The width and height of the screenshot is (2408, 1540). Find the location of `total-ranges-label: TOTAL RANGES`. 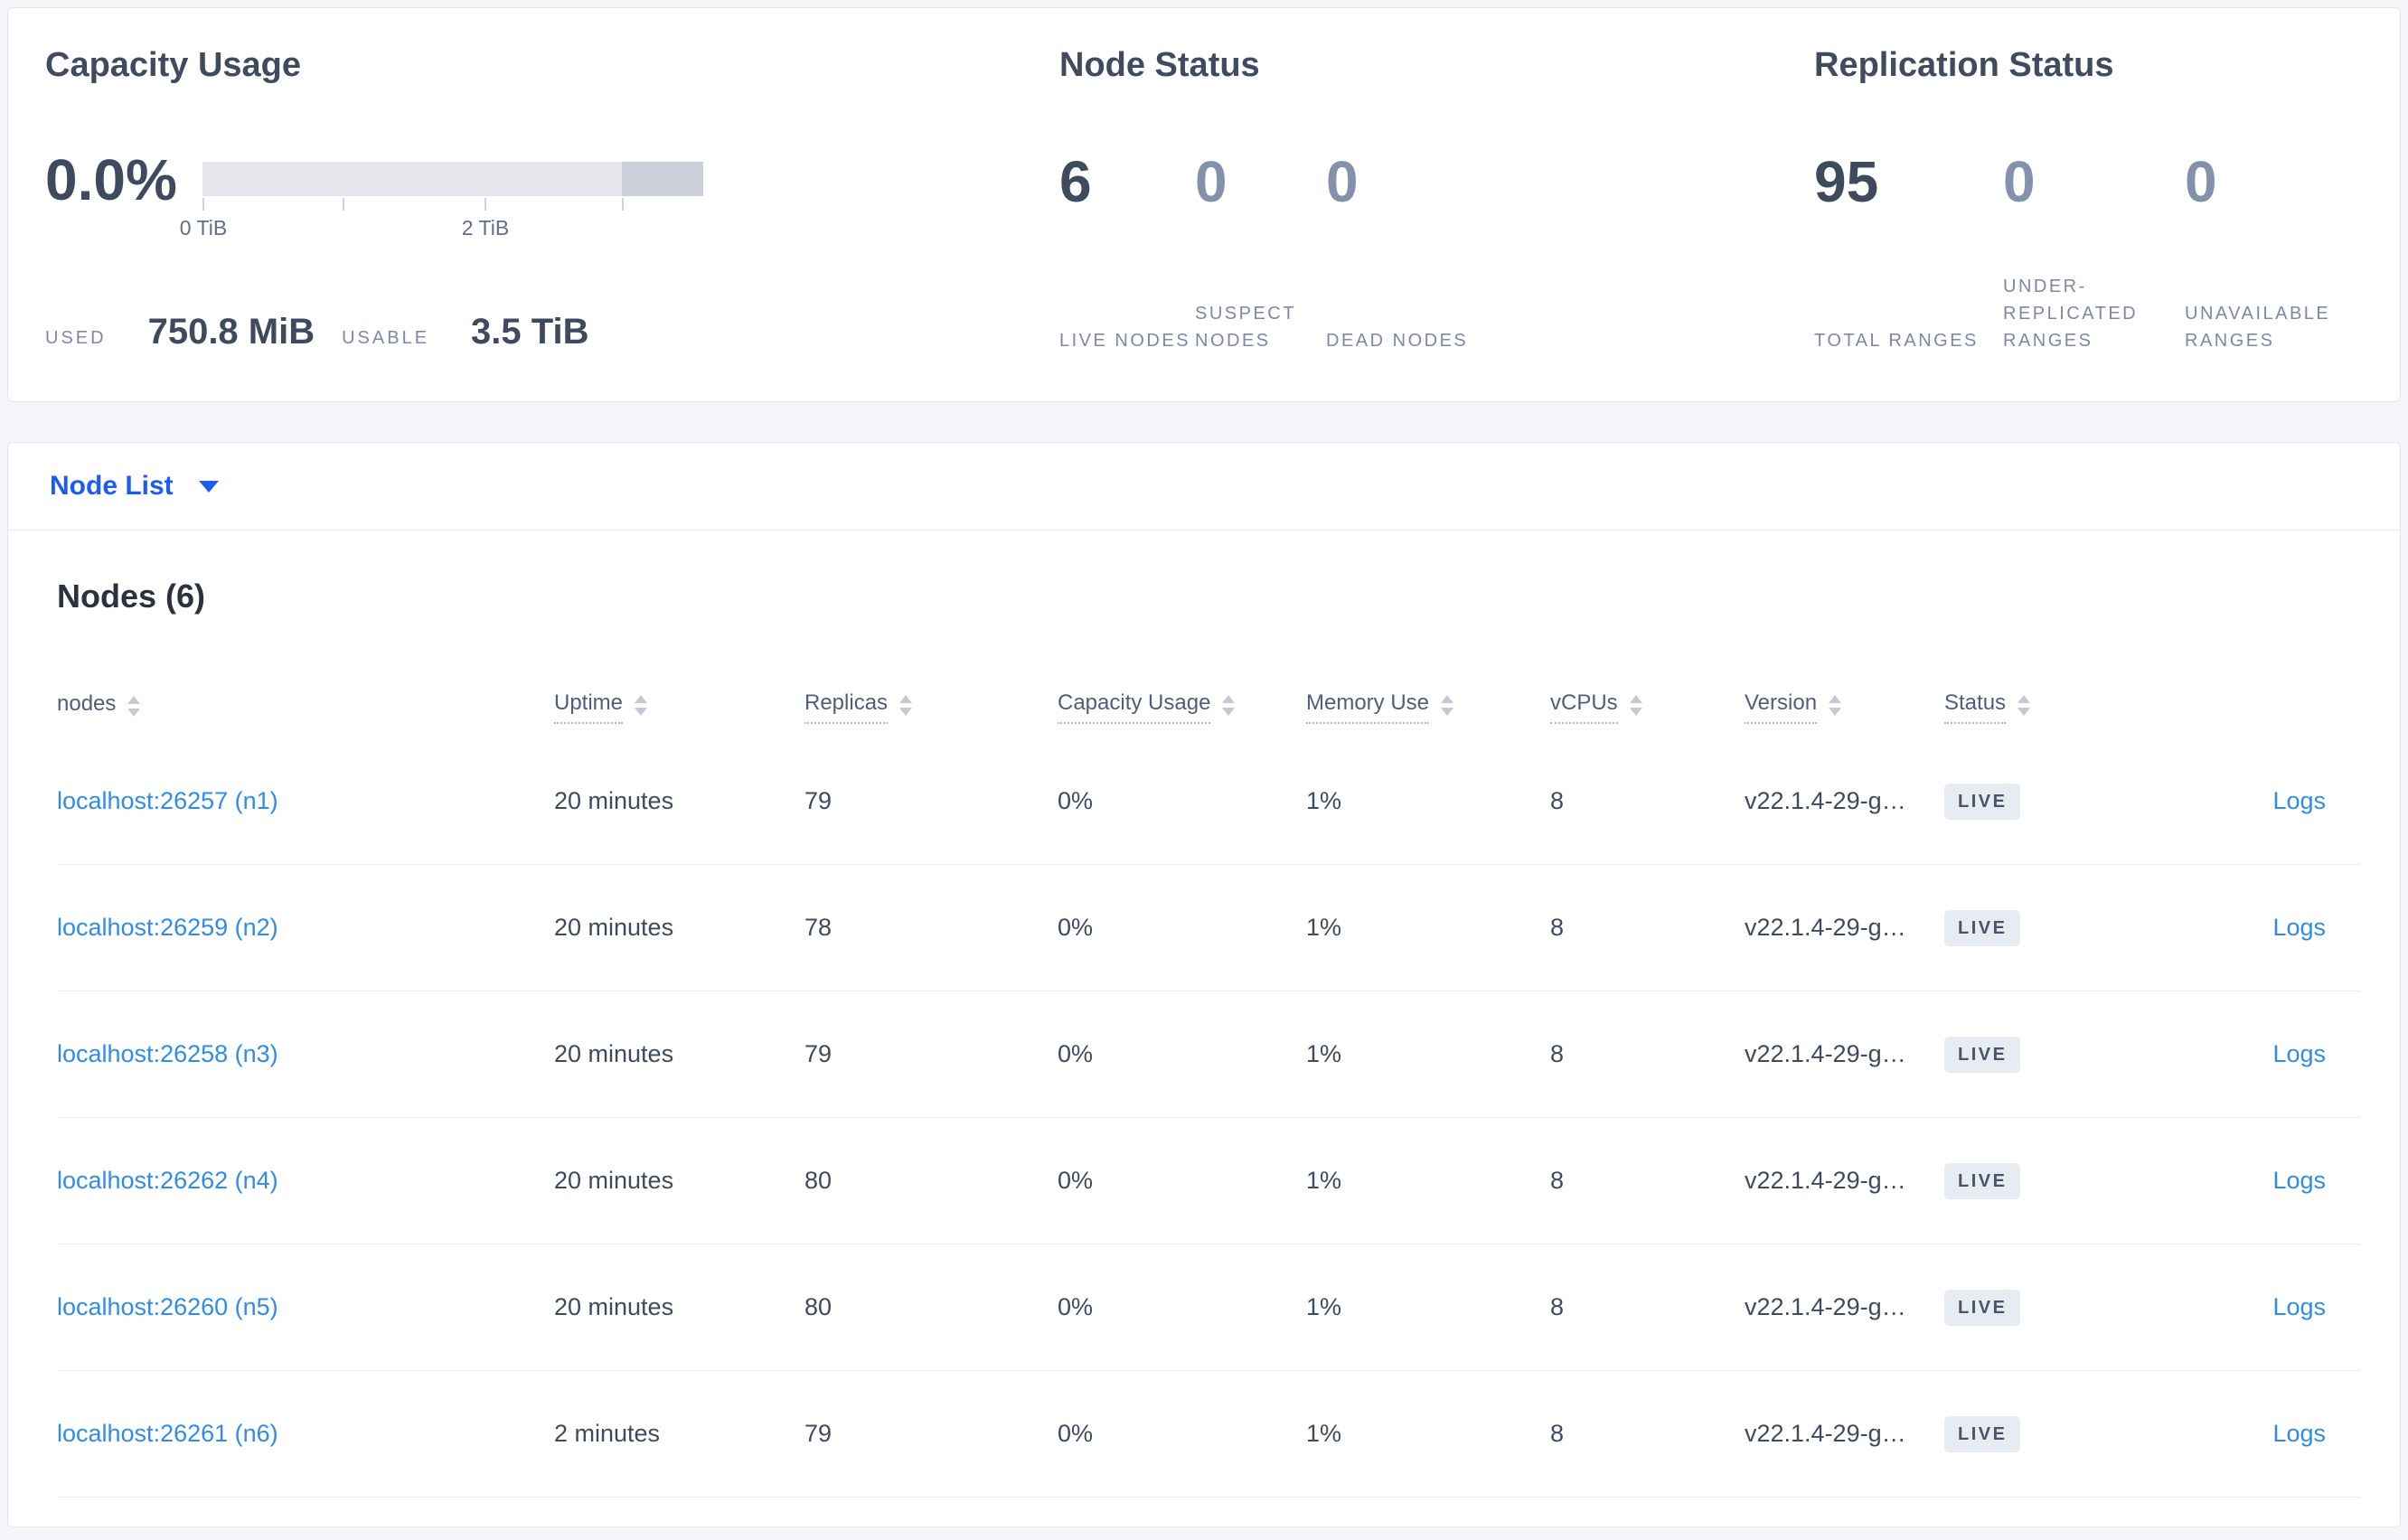

total-ranges-label: TOTAL RANGES is located at coordinates (1896, 341).